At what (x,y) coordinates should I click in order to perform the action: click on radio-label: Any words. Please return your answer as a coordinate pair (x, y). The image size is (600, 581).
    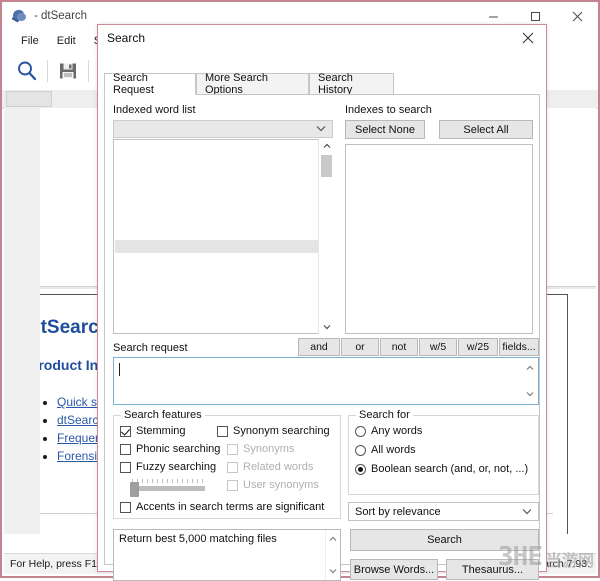
    Looking at the image, I should click on (397, 431).